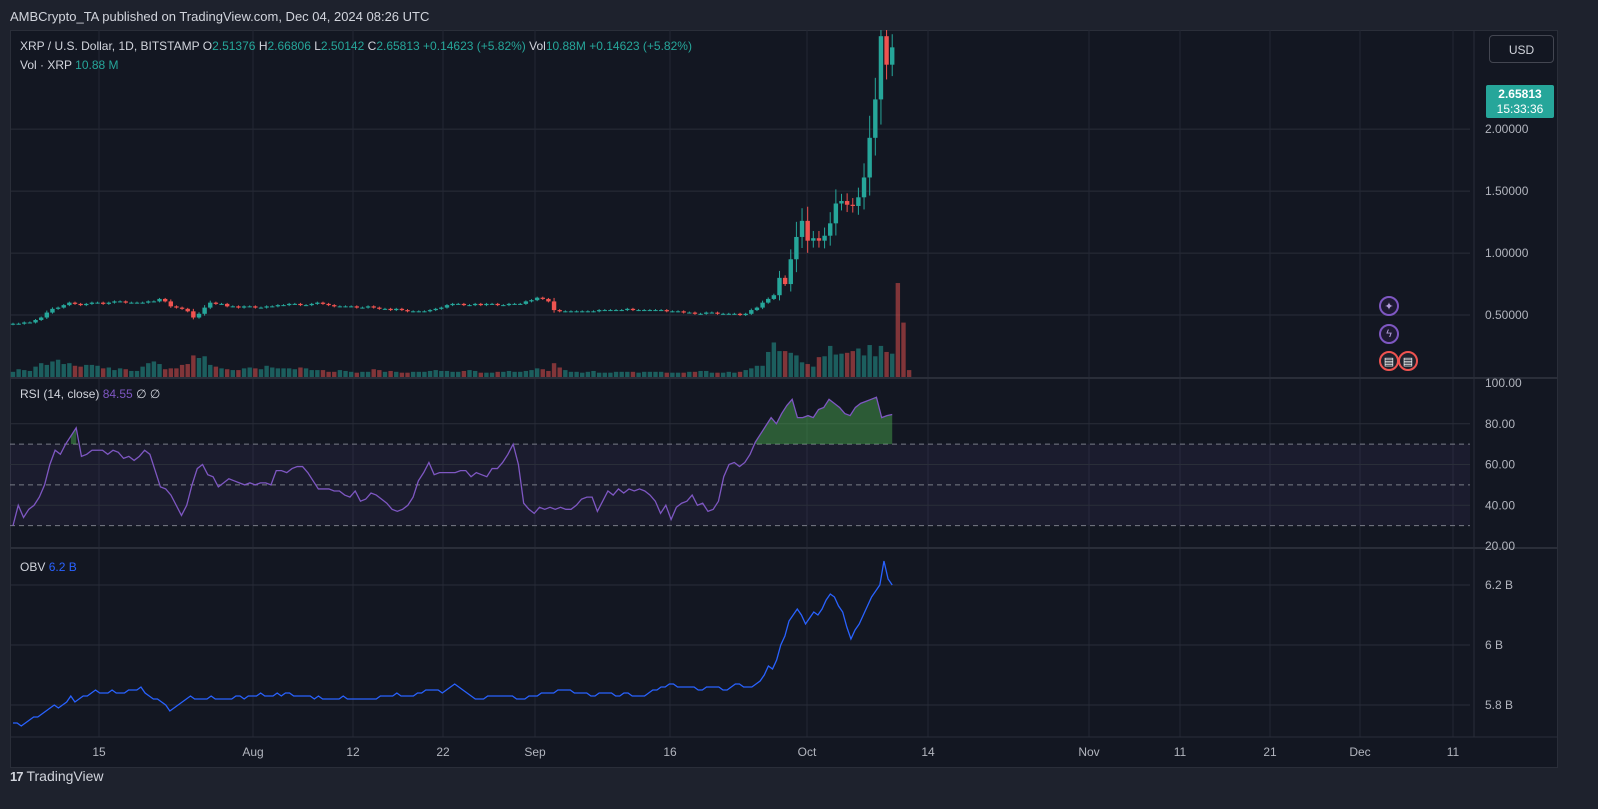  Describe the element at coordinates (141, 394) in the screenshot. I see `rsi-legend-extra1: ∅` at that location.